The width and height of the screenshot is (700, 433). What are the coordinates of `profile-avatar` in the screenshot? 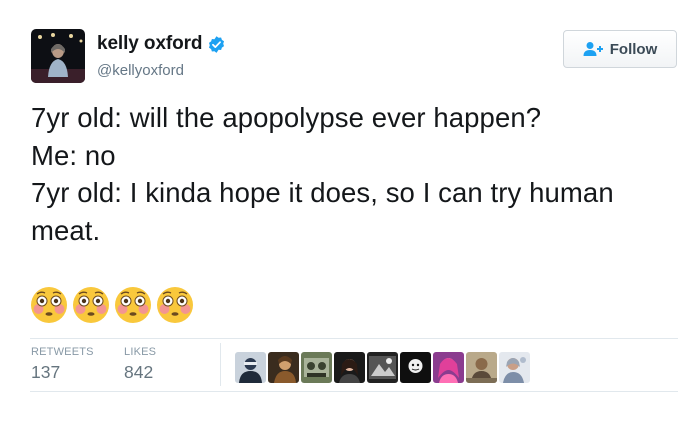 It's located at (58, 56).